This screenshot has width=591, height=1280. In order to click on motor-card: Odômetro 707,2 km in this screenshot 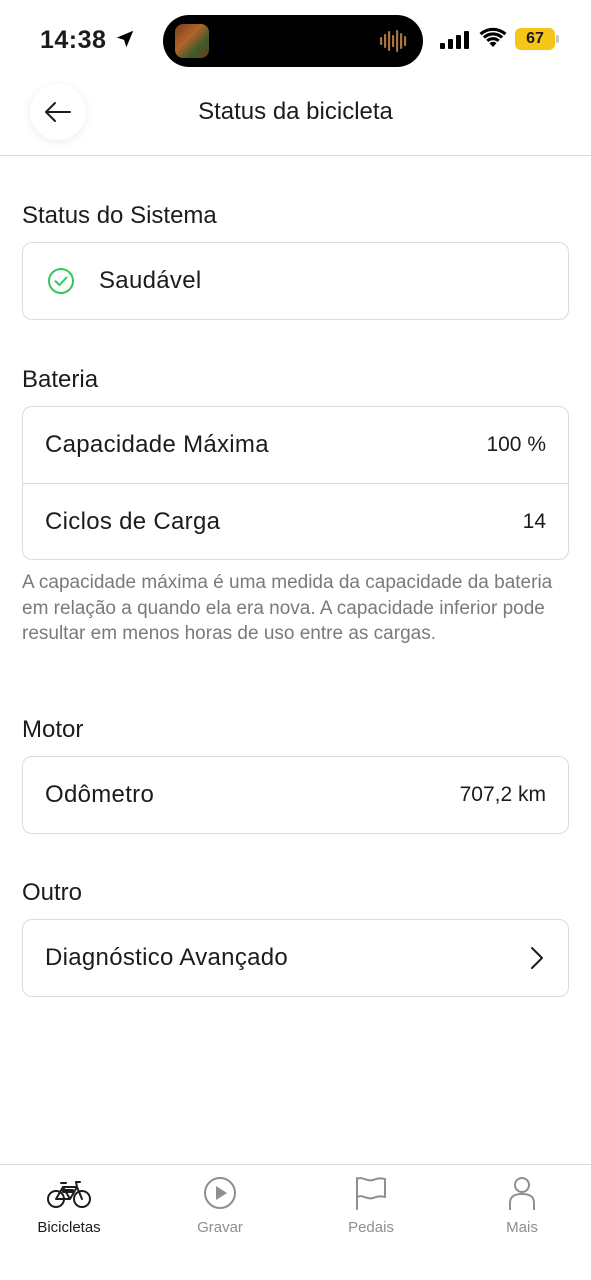, I will do `click(295, 795)`.